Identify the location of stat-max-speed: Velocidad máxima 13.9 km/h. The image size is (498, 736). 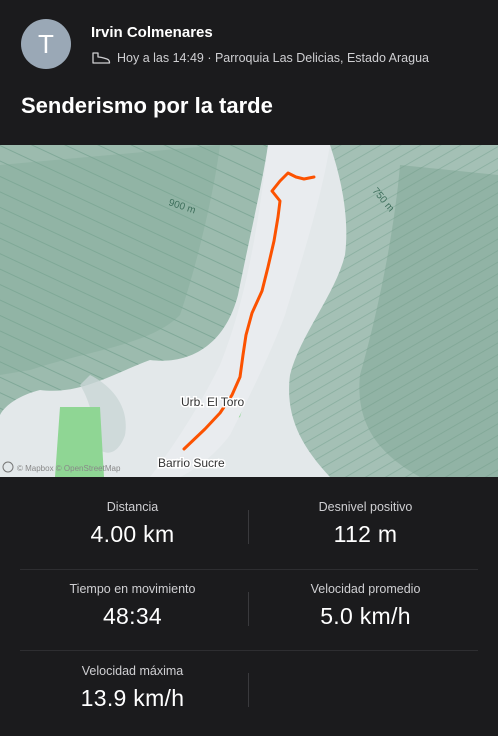
(132, 688).